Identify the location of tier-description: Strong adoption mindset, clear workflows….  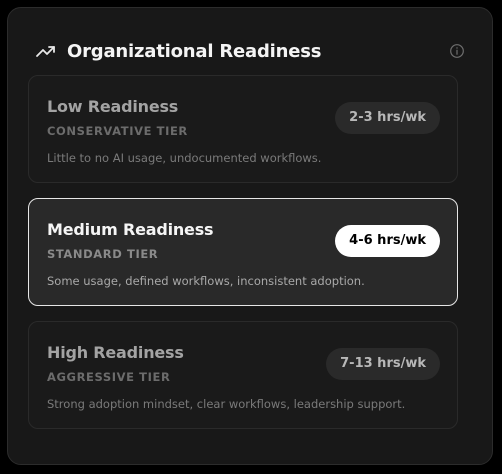
(226, 404).